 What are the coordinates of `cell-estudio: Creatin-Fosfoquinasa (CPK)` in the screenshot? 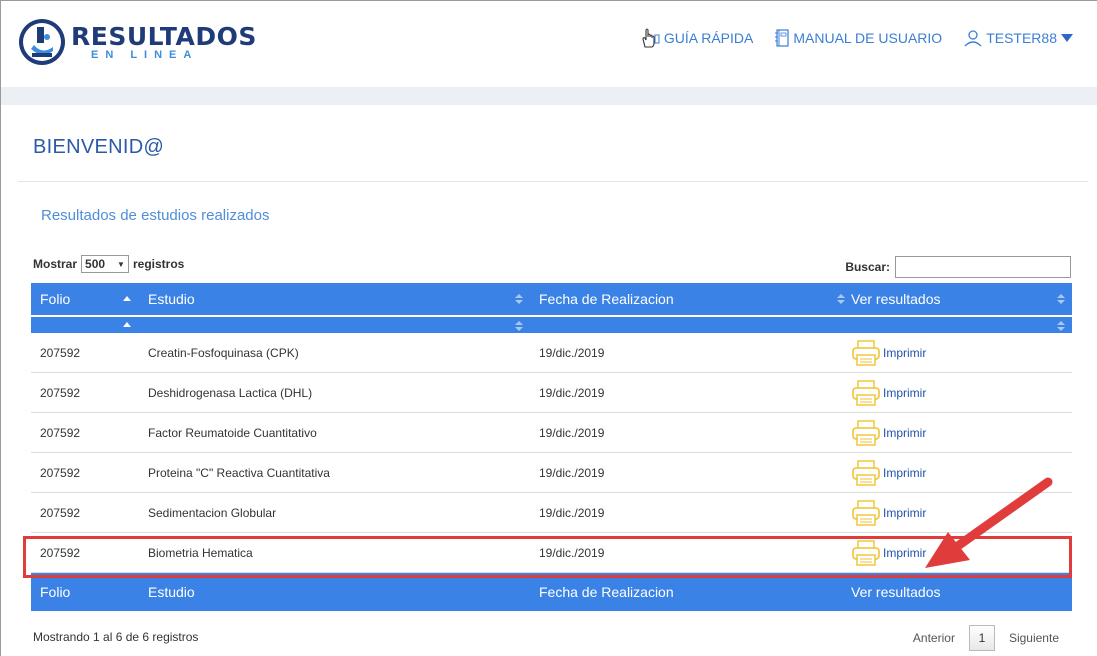 It's located at (223, 352).